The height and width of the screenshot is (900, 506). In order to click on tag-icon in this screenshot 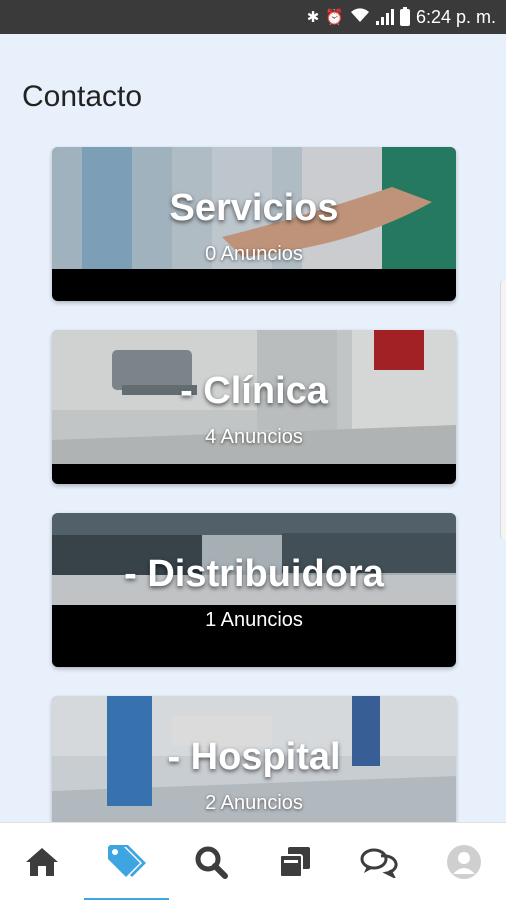, I will do `click(127, 860)`.